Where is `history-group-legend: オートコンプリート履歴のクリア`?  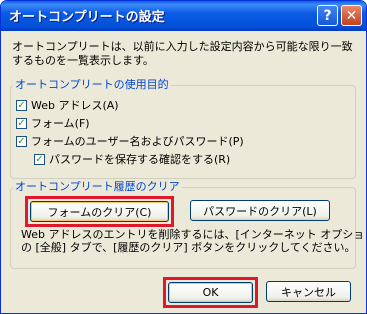
history-group-legend: オートコンプリート履歴のクリア is located at coordinates (97, 186).